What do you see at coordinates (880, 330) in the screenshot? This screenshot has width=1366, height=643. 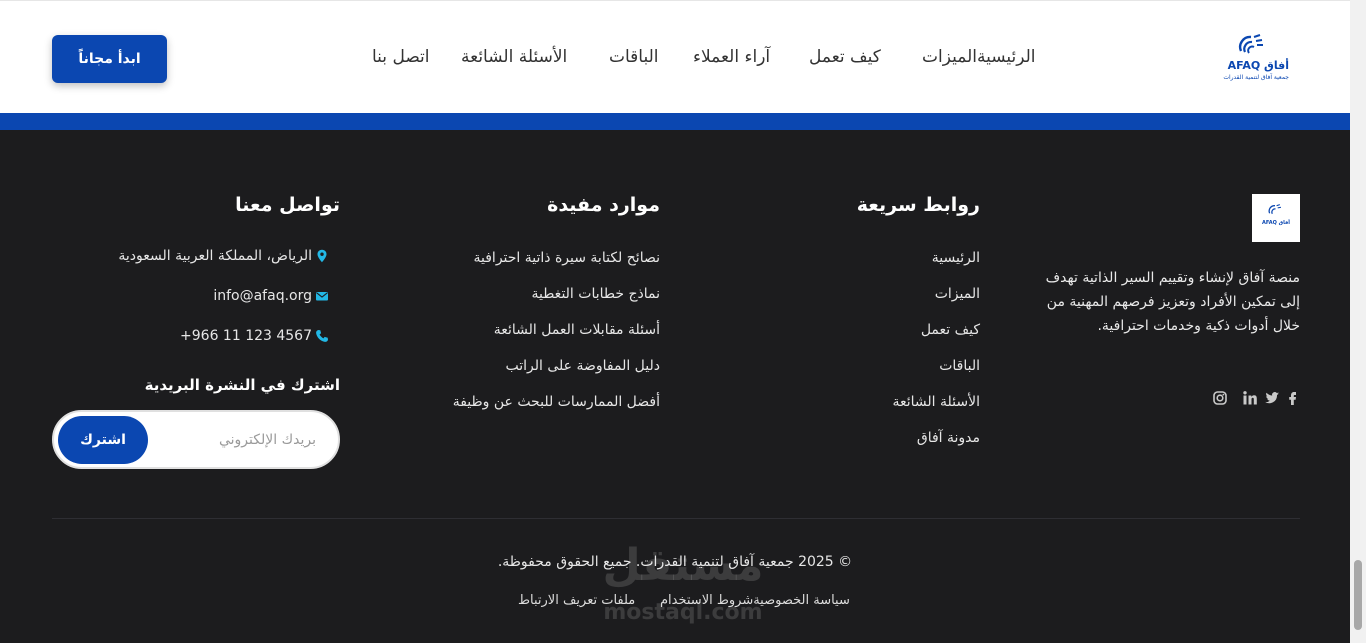 I see `quick-link-how-it-works: كيف تعمل` at bounding box center [880, 330].